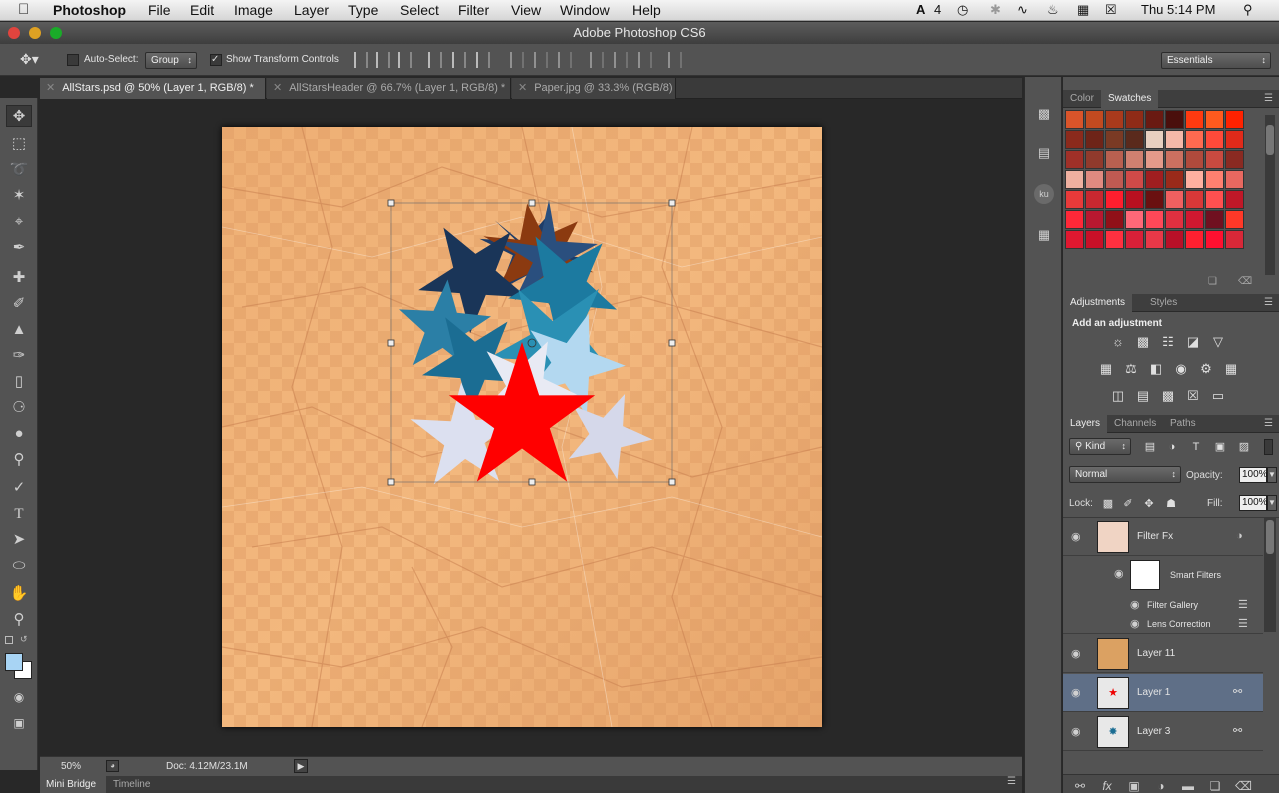 The image size is (1279, 793). I want to click on layer-filter-kind-dropdown: ⚲ Kind, so click(1100, 446).